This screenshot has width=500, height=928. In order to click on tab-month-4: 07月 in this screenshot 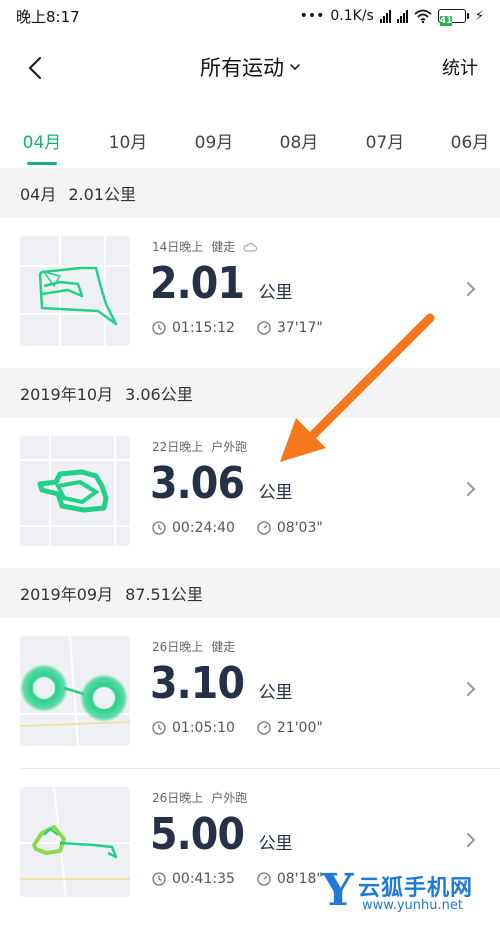, I will do `click(385, 140)`.